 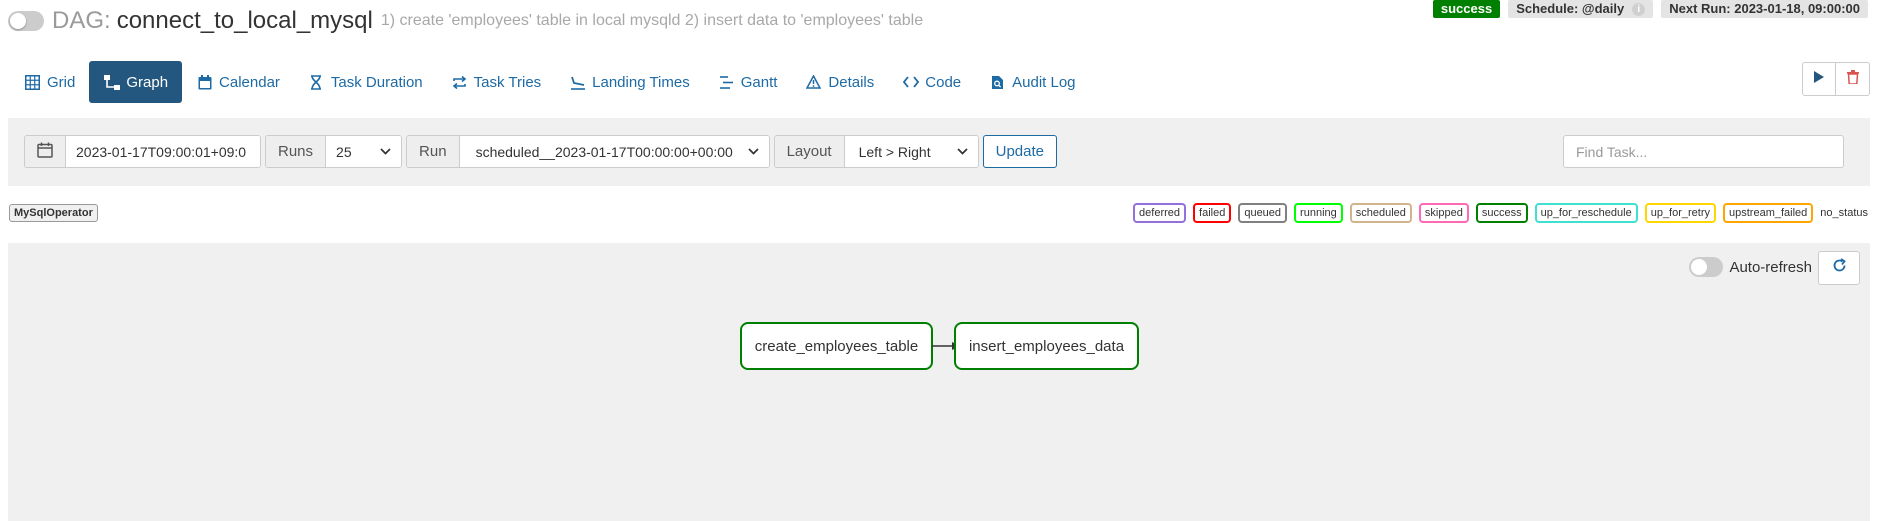 I want to click on next-run-badge: Next Run: 2023-01-18, 09:00:00, so click(x=1764, y=9).